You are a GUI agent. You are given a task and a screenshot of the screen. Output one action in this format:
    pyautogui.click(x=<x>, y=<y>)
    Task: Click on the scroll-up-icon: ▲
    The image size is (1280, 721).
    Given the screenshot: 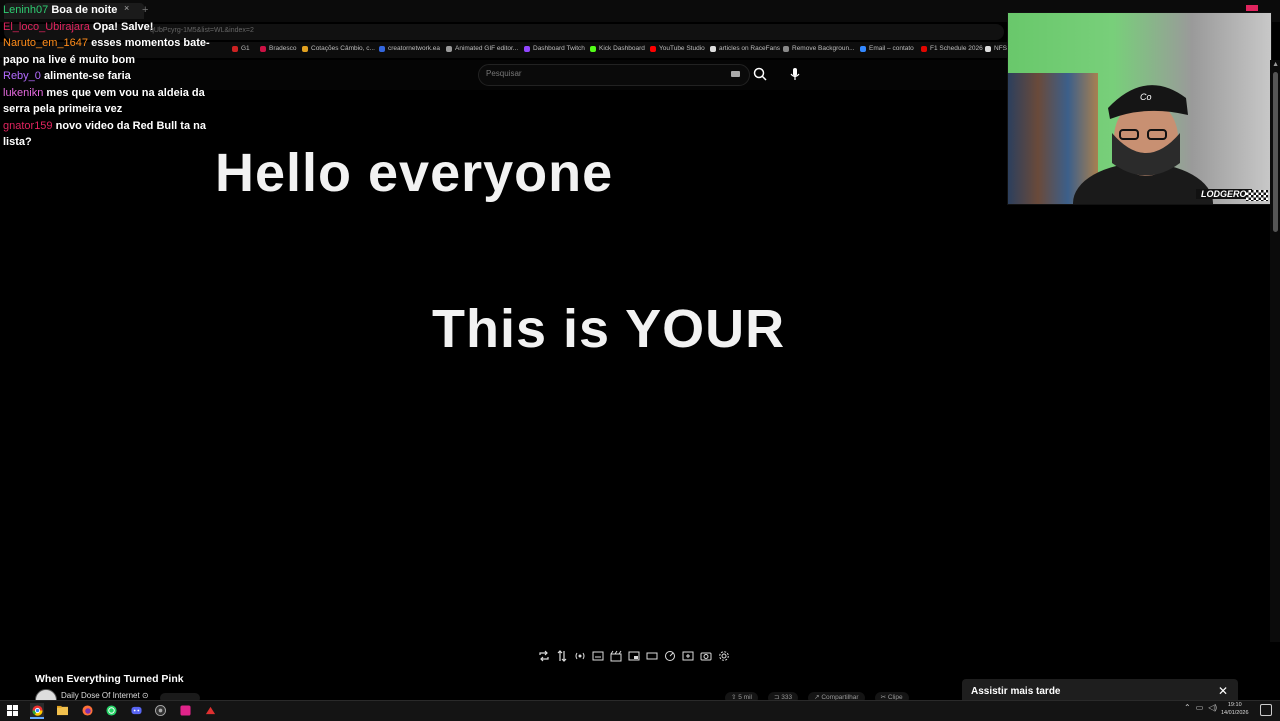 What is the action you would take?
    pyautogui.click(x=1275, y=64)
    